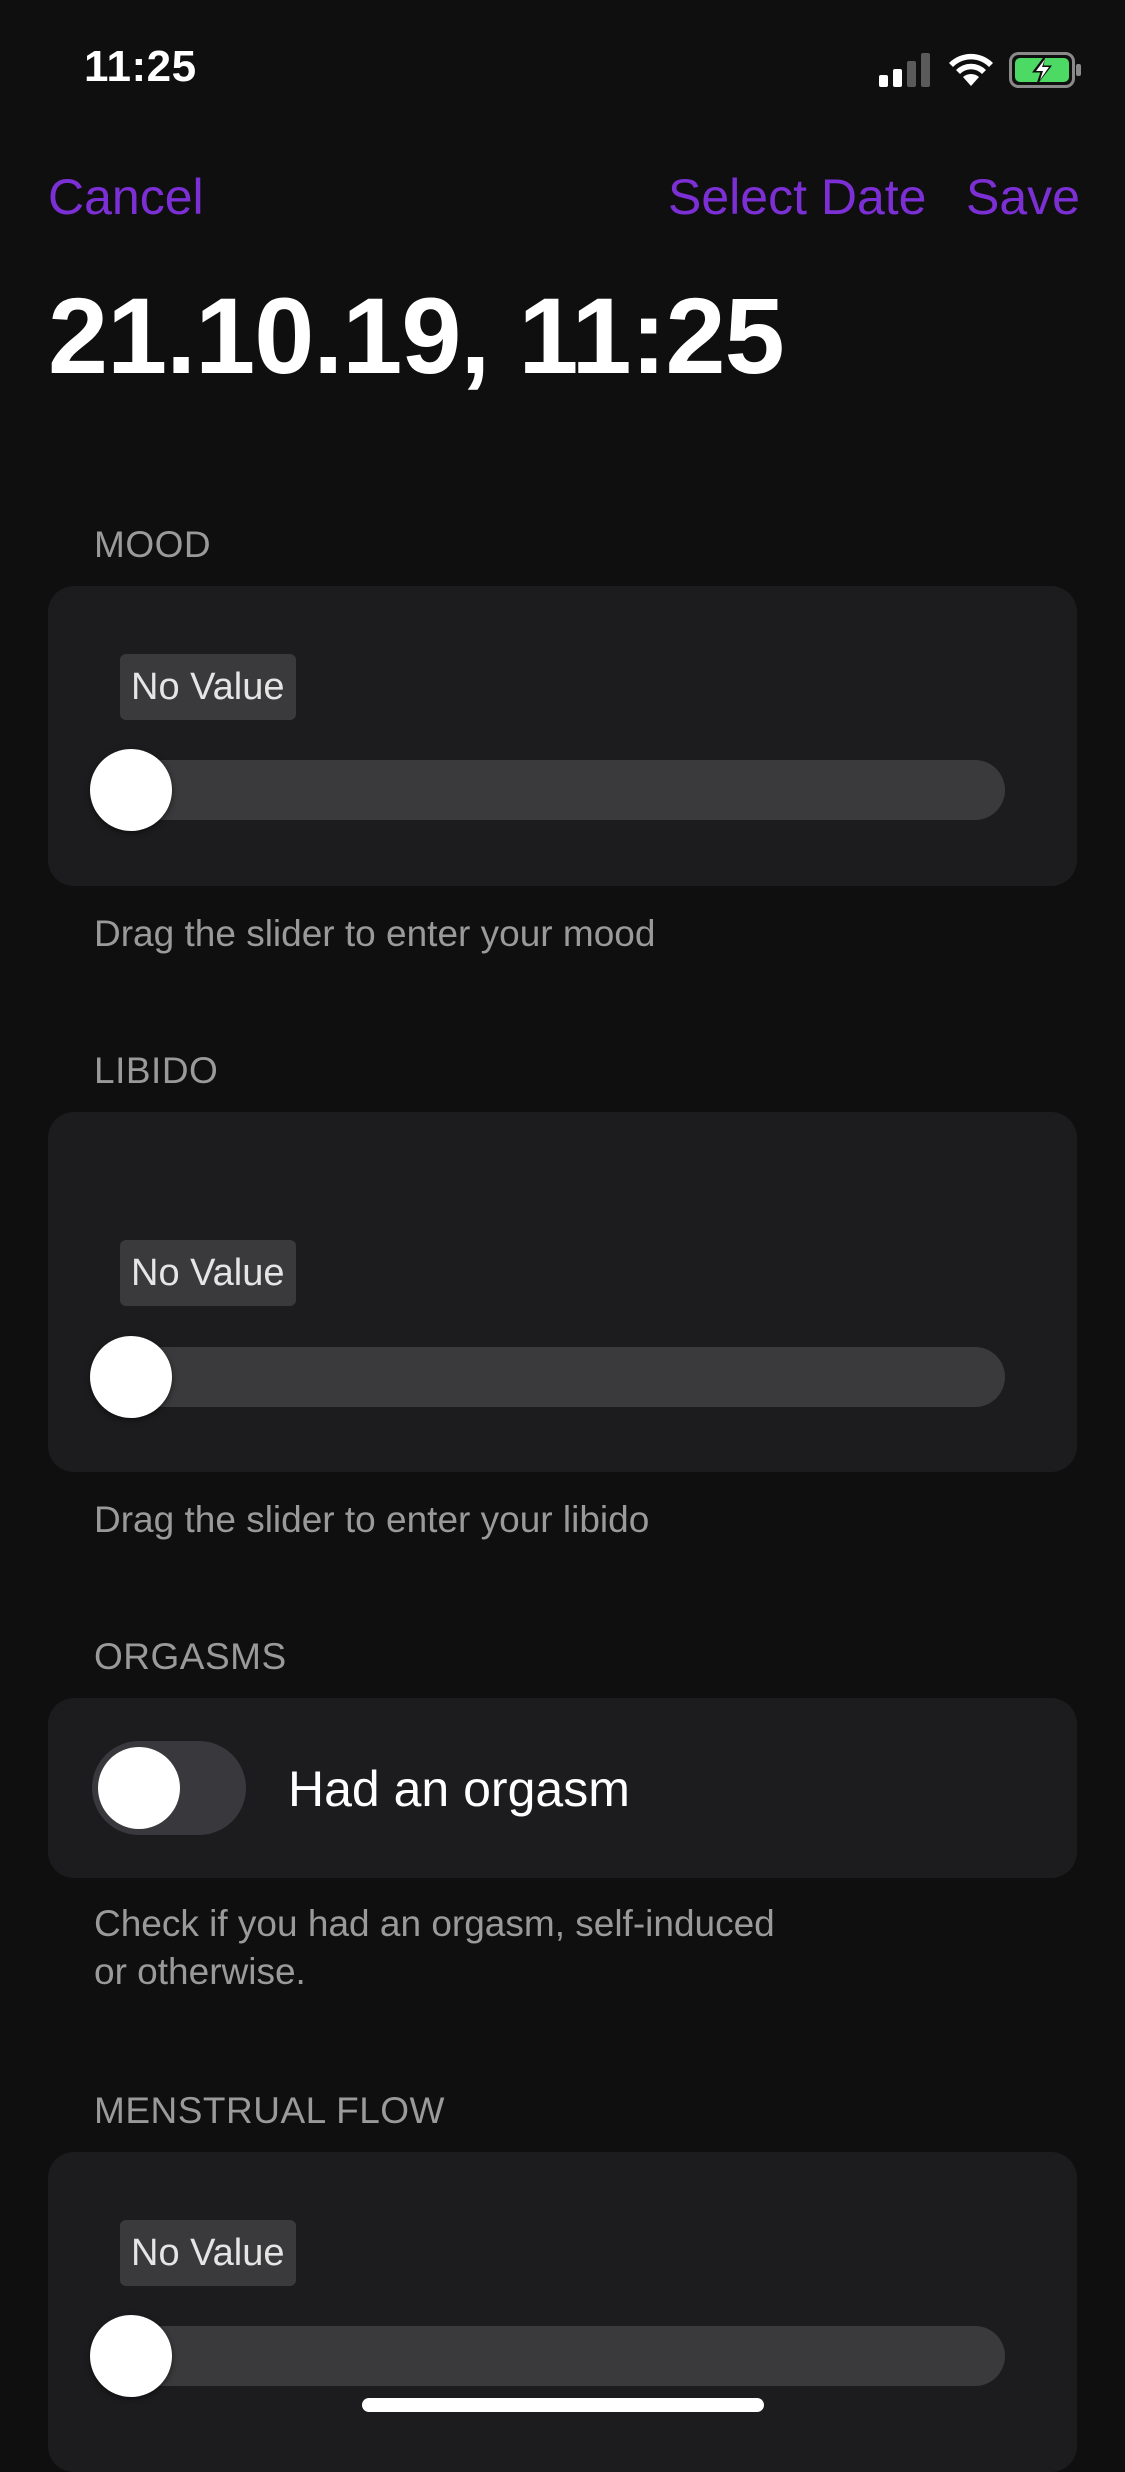 This screenshot has height=2472, width=1125. Describe the element at coordinates (563, 2405) in the screenshot. I see `home-indicator` at that location.